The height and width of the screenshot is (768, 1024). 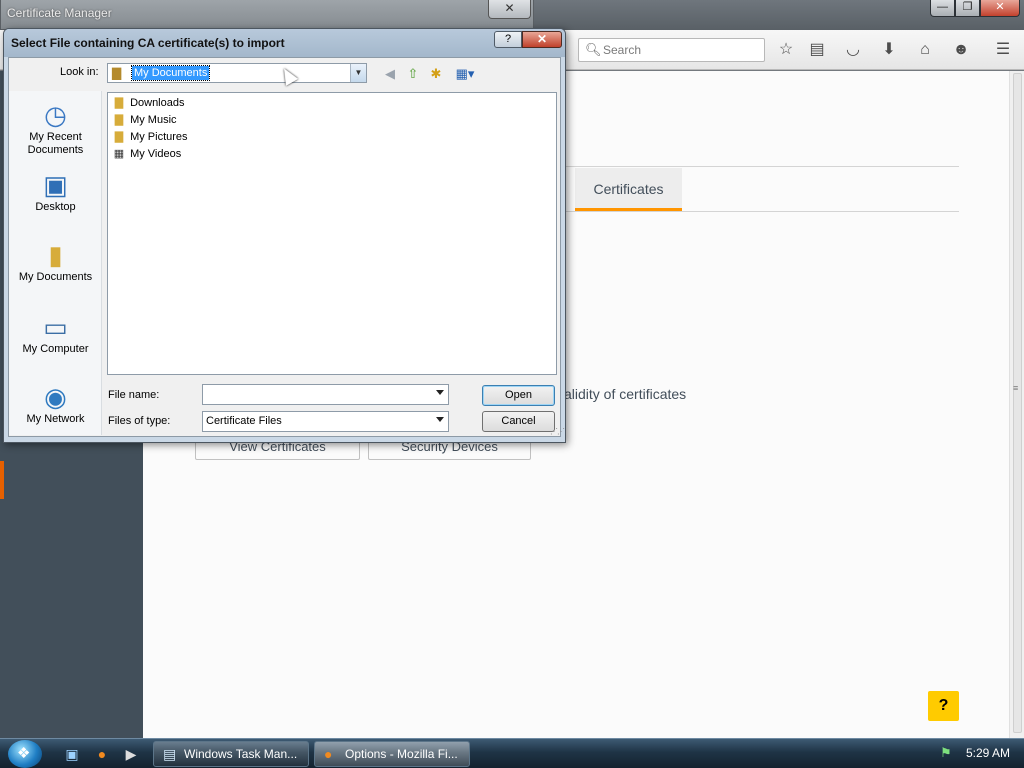 What do you see at coordinates (518, 395) in the screenshot?
I see `open-button: Open` at bounding box center [518, 395].